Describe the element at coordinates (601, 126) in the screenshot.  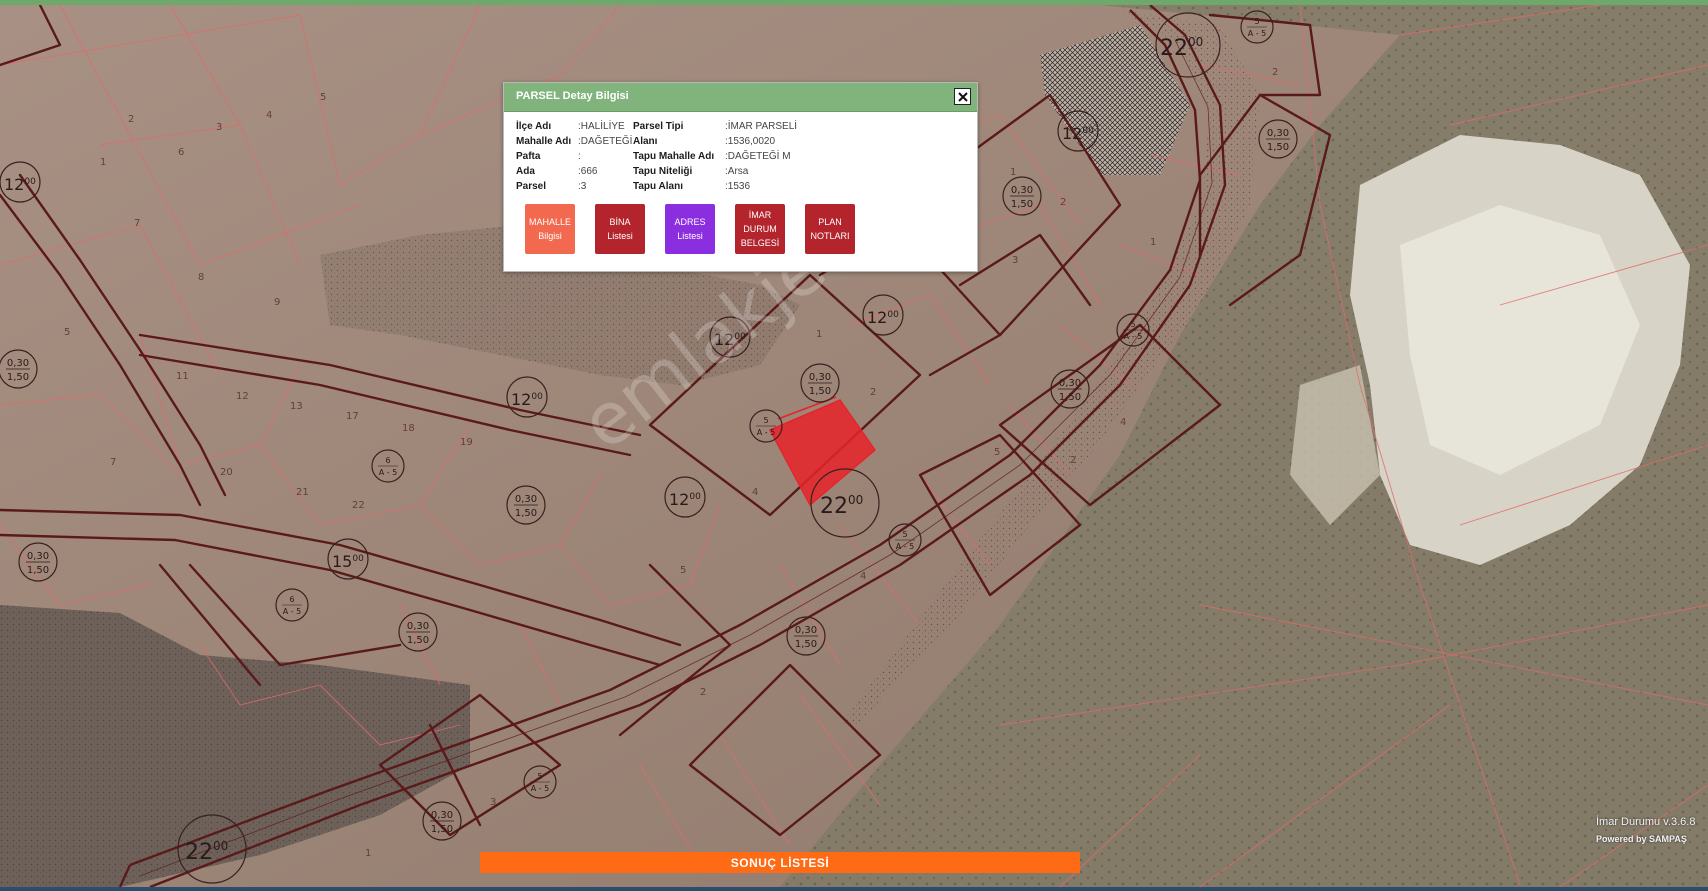
I see `district-value: :HALİLİYE` at that location.